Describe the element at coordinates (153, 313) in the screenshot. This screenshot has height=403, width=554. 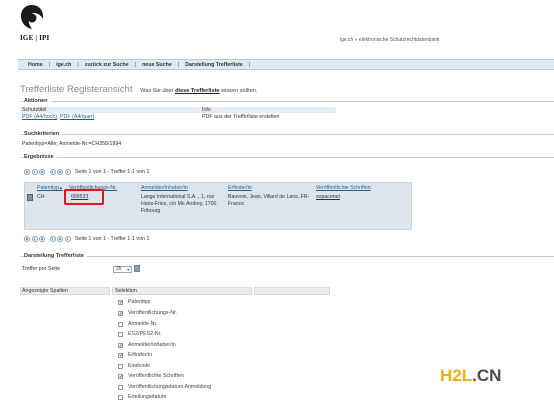
I see `option-label: Veröffentlichungs-Nr.` at that location.